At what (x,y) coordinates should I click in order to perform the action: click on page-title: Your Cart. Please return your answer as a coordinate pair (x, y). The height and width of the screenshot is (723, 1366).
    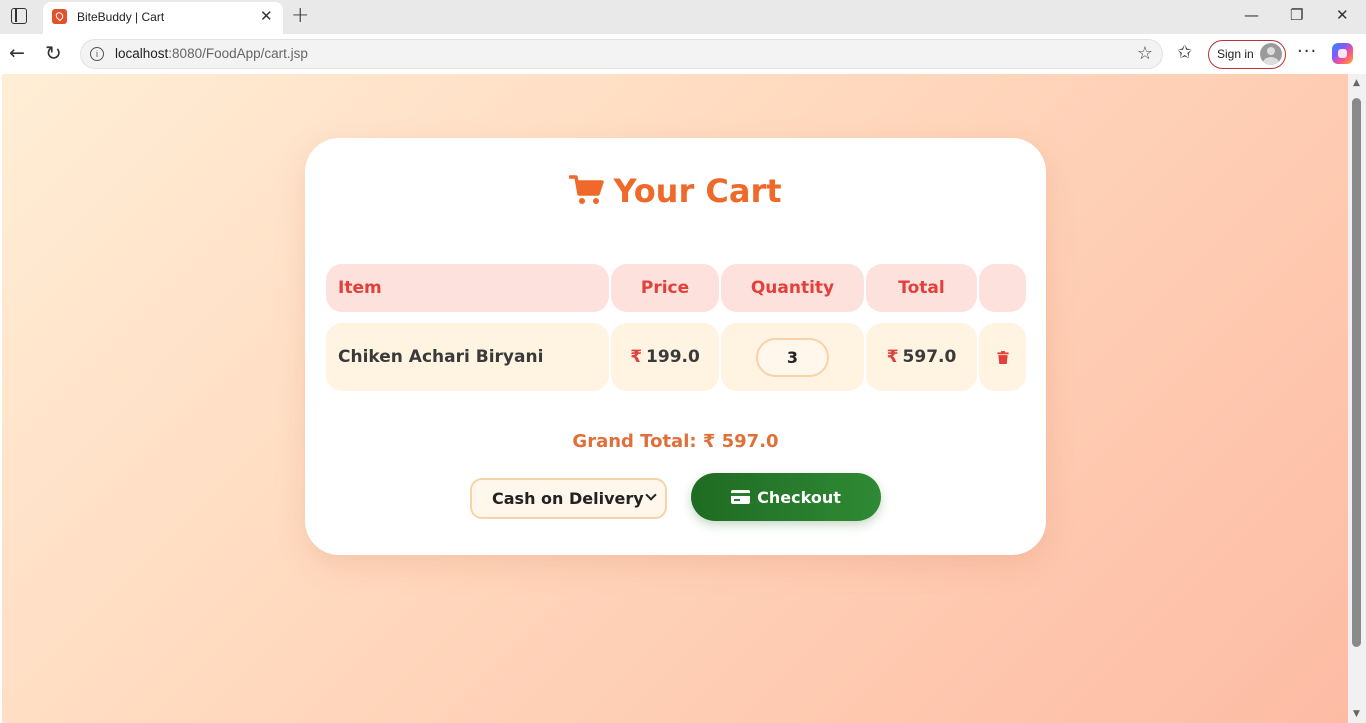
    Looking at the image, I should click on (675, 191).